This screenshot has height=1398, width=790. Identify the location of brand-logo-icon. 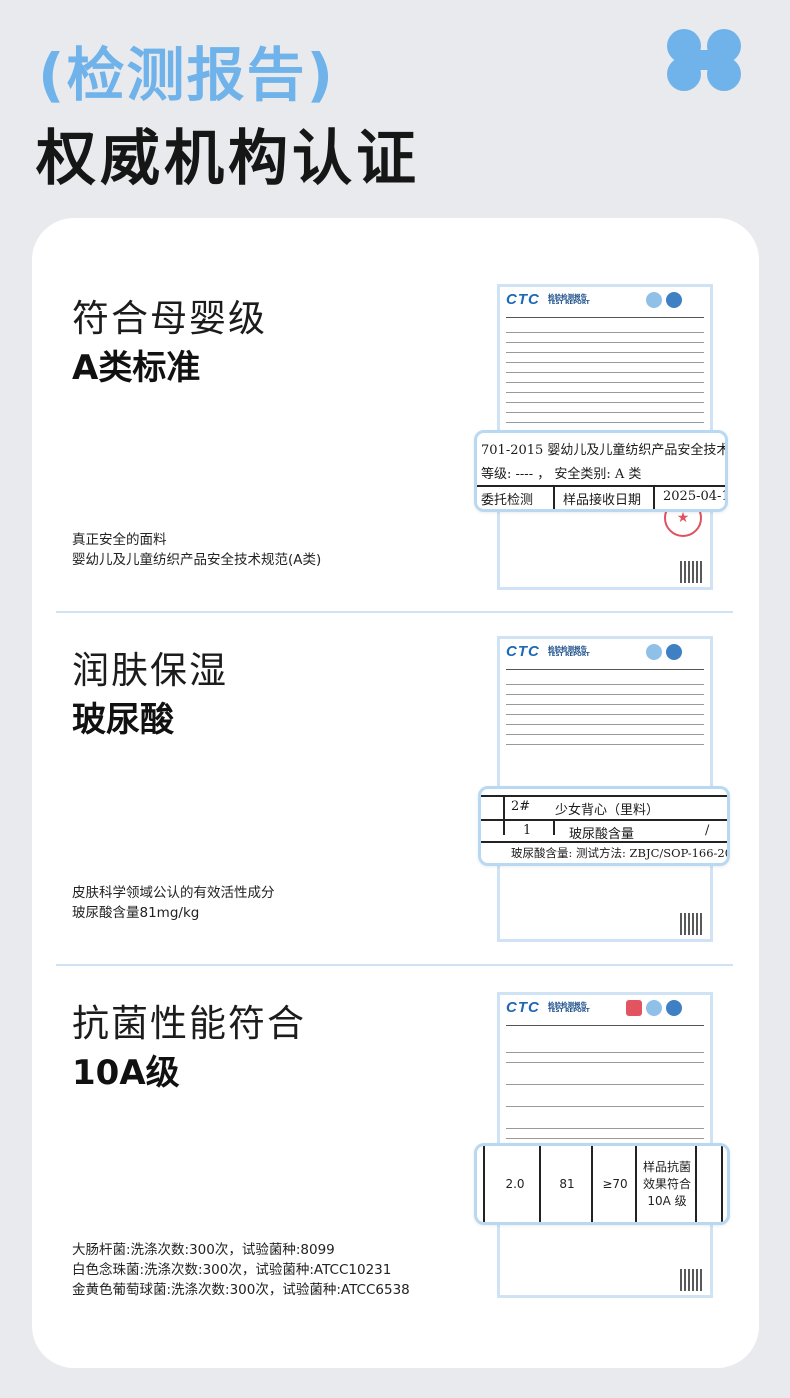
(704, 60).